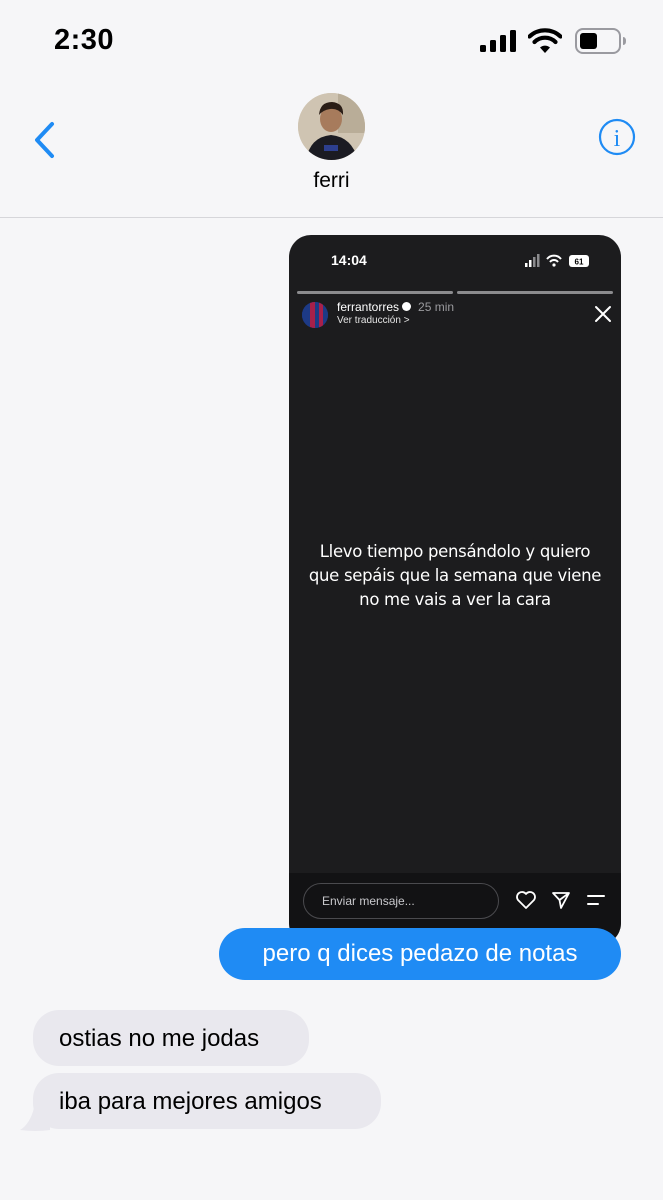  What do you see at coordinates (603, 314) in the screenshot?
I see `close-icon` at bounding box center [603, 314].